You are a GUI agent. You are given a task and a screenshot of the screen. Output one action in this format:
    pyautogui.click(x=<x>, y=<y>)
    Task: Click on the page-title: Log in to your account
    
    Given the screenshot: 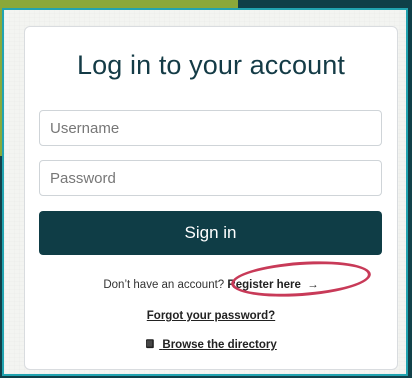 What is the action you would take?
    pyautogui.click(x=211, y=65)
    